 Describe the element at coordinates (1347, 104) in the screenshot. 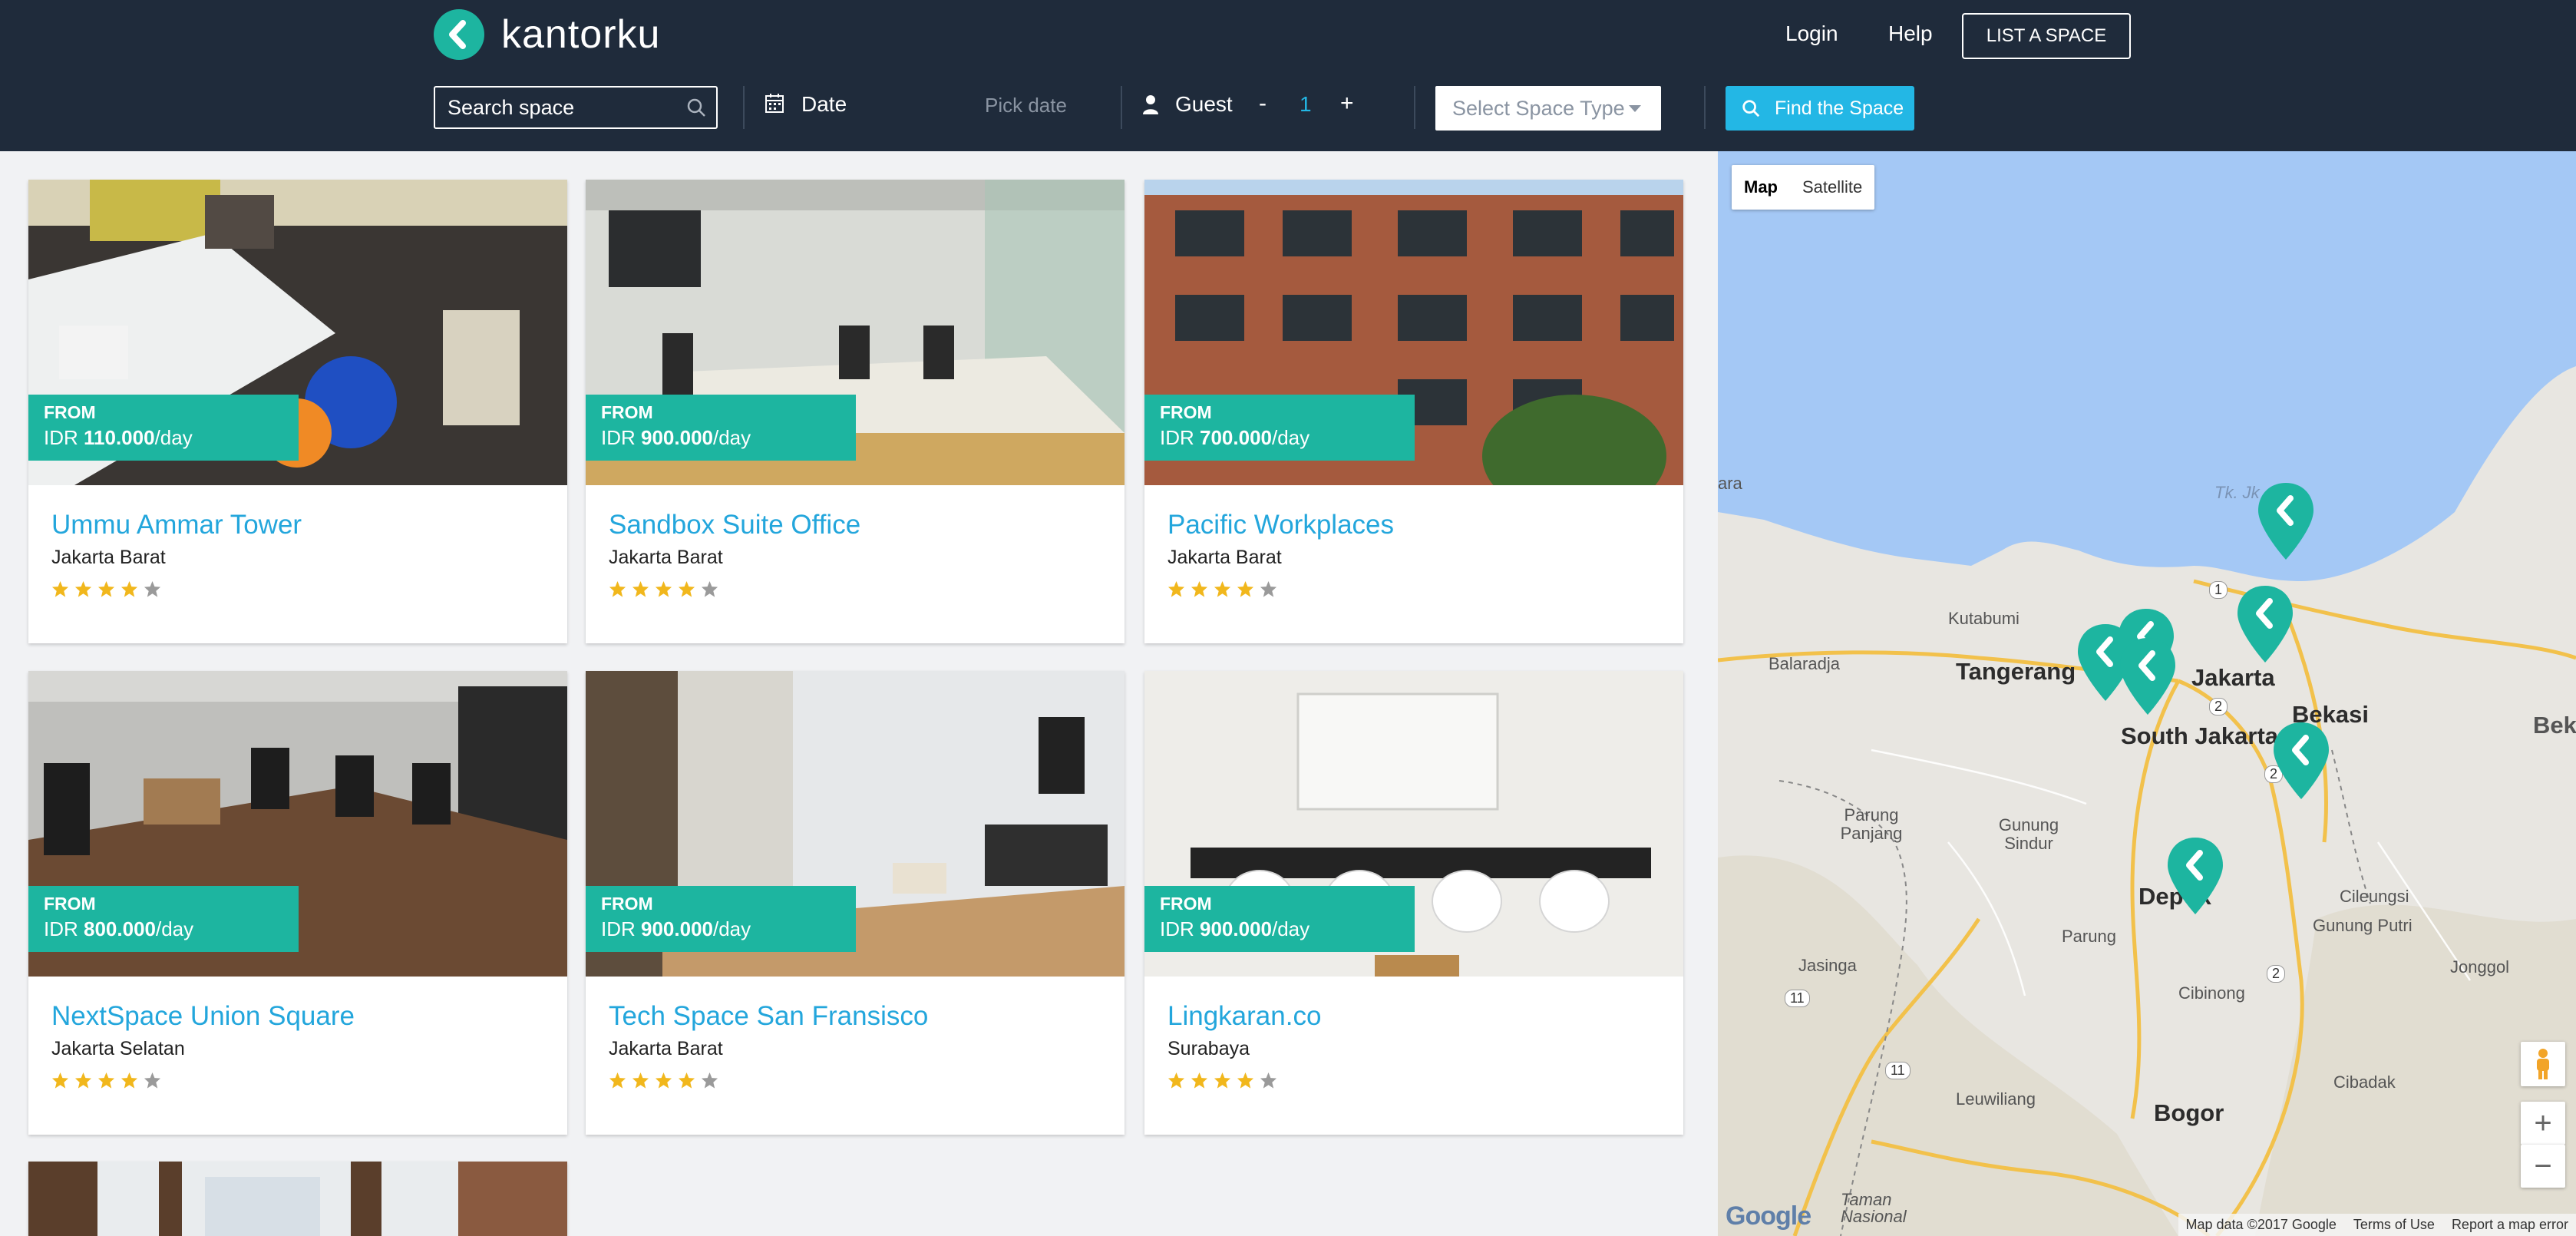

I see `guest-increment-button: +` at that location.